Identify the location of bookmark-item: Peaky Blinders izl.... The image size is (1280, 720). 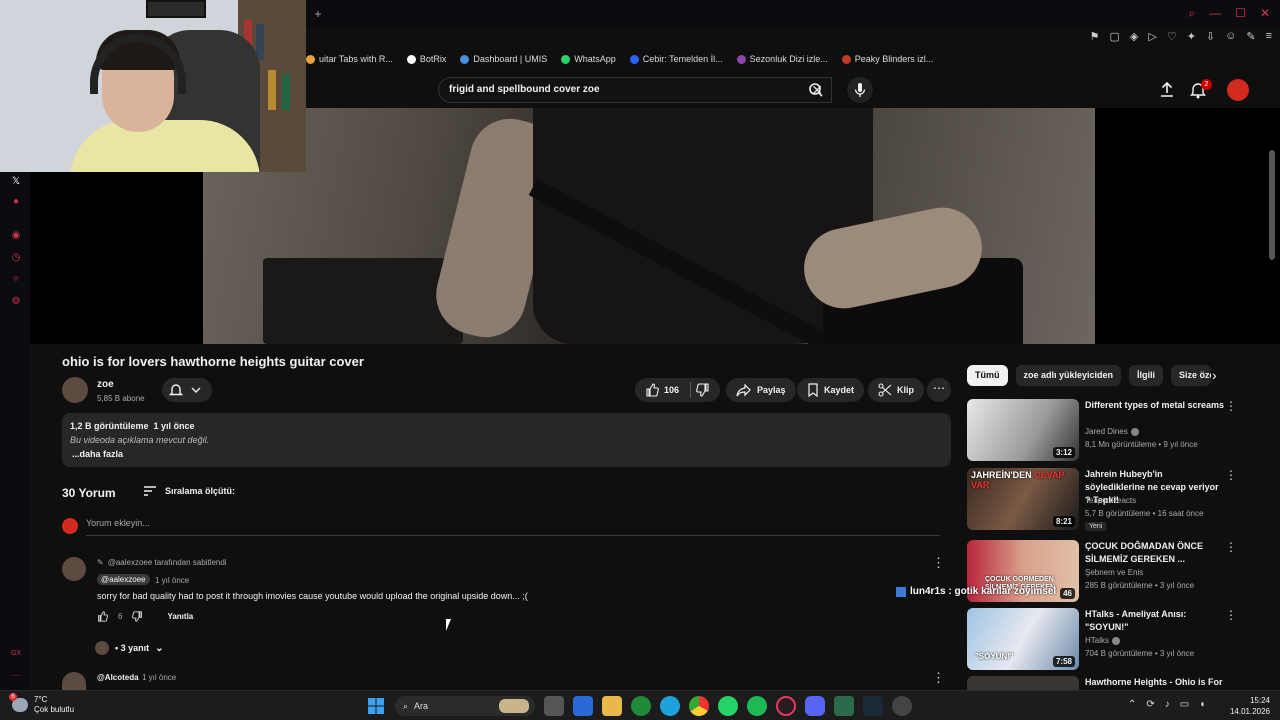
(887, 59).